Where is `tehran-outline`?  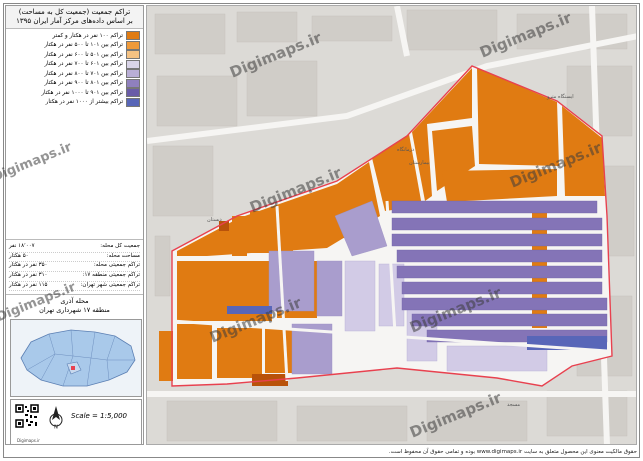 tehran-outline is located at coordinates (78, 358).